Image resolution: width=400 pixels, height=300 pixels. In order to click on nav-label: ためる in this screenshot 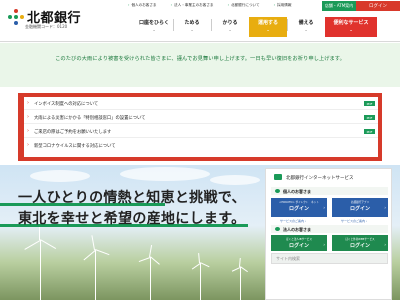, I will do `click(192, 23)`.